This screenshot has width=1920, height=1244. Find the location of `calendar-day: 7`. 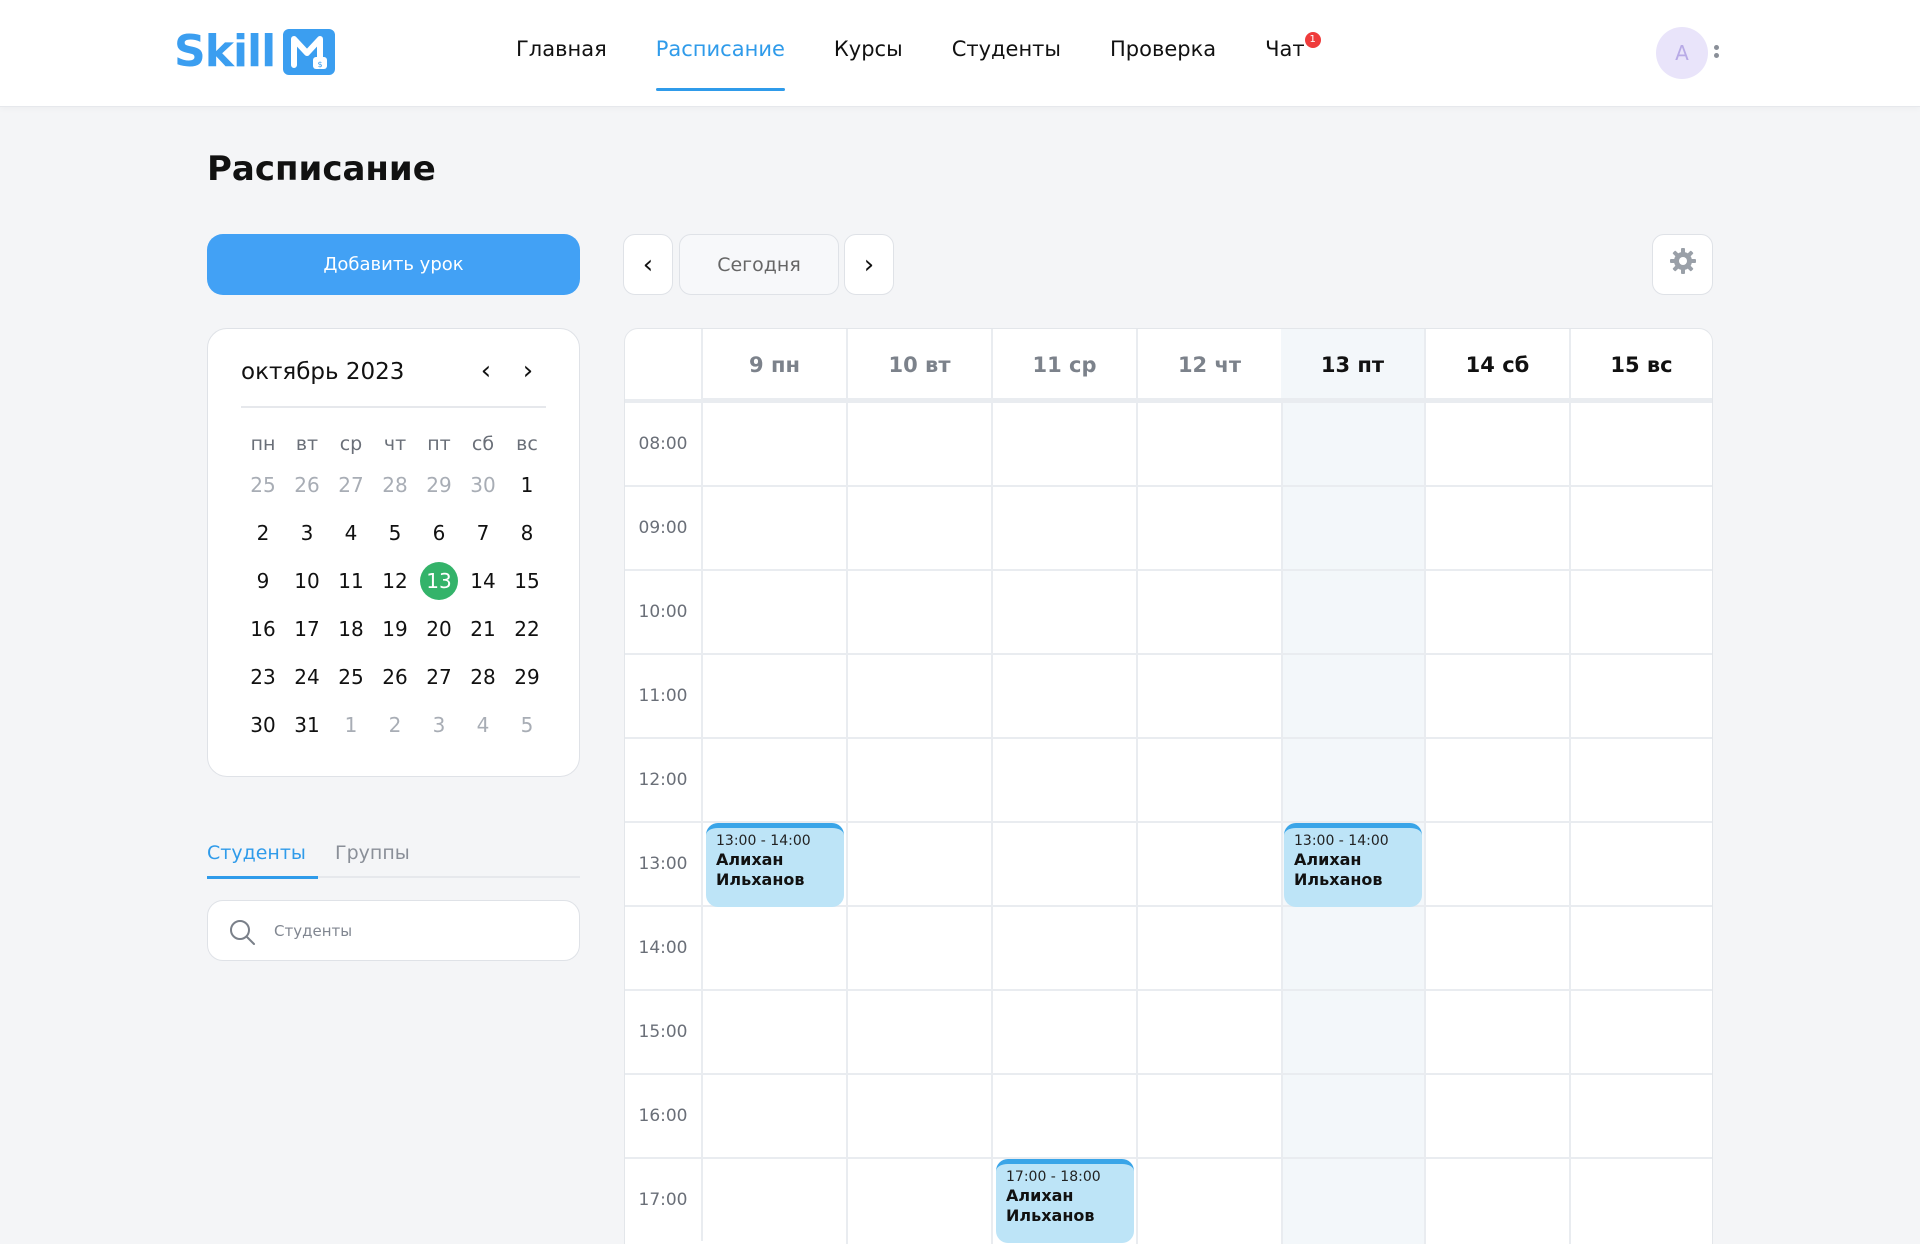

calendar-day: 7 is located at coordinates (483, 537).